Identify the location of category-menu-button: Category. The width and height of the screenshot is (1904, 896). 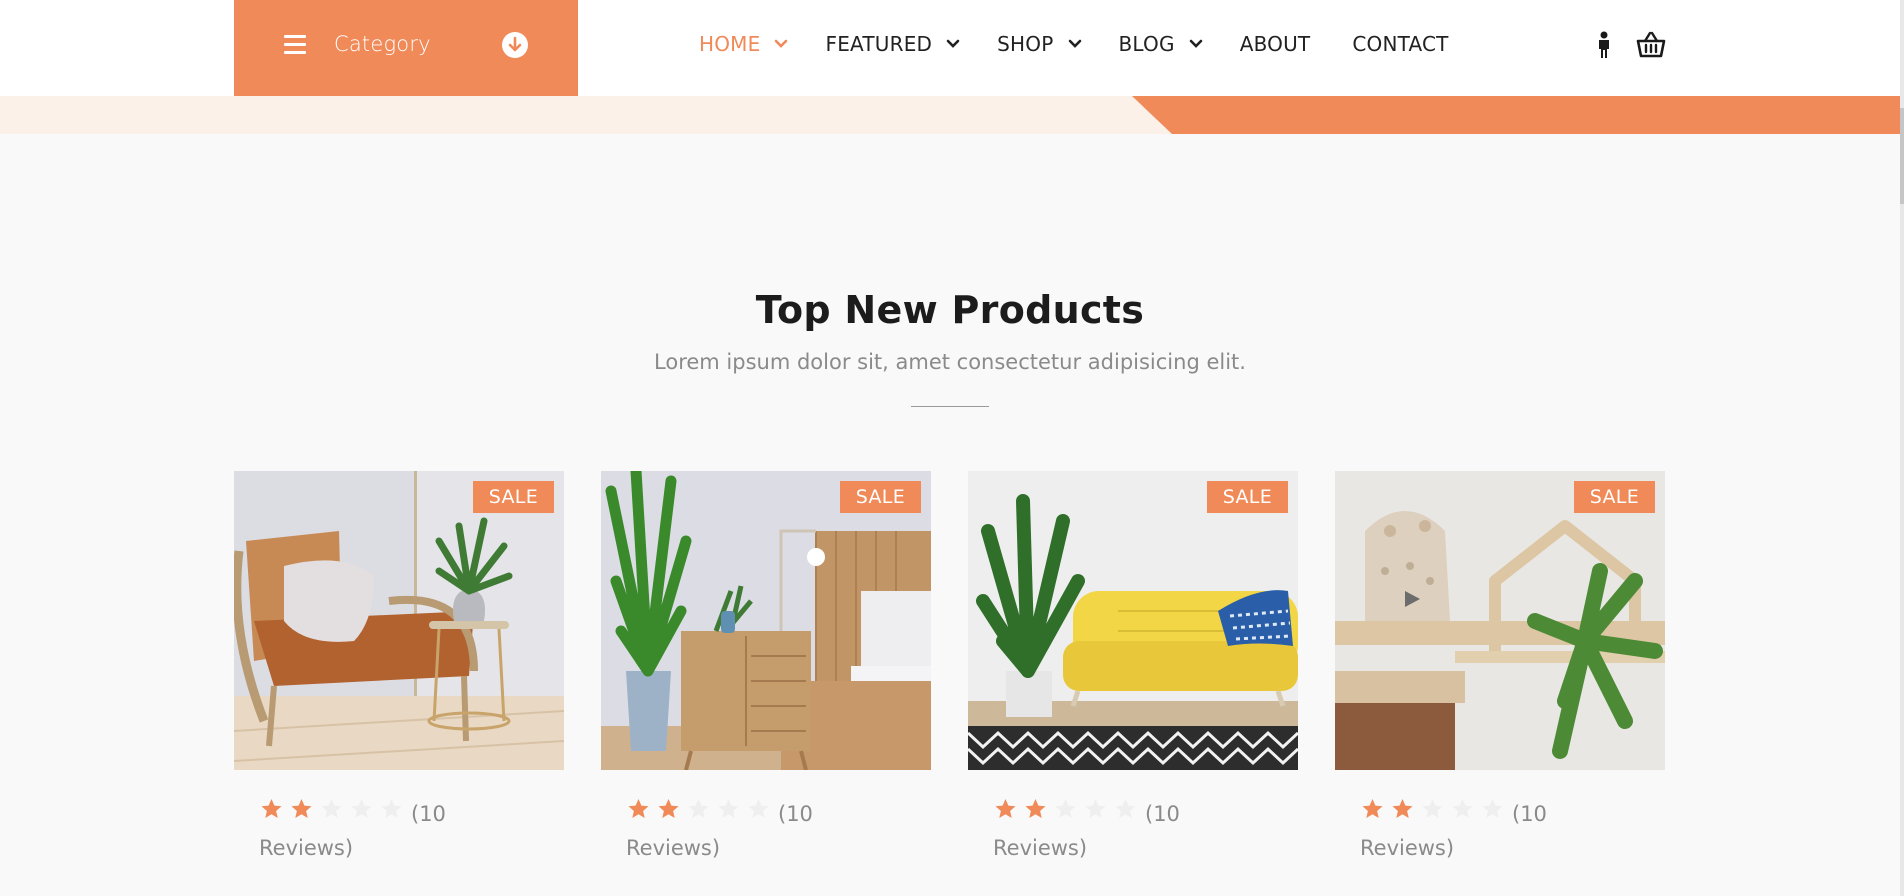
(406, 48).